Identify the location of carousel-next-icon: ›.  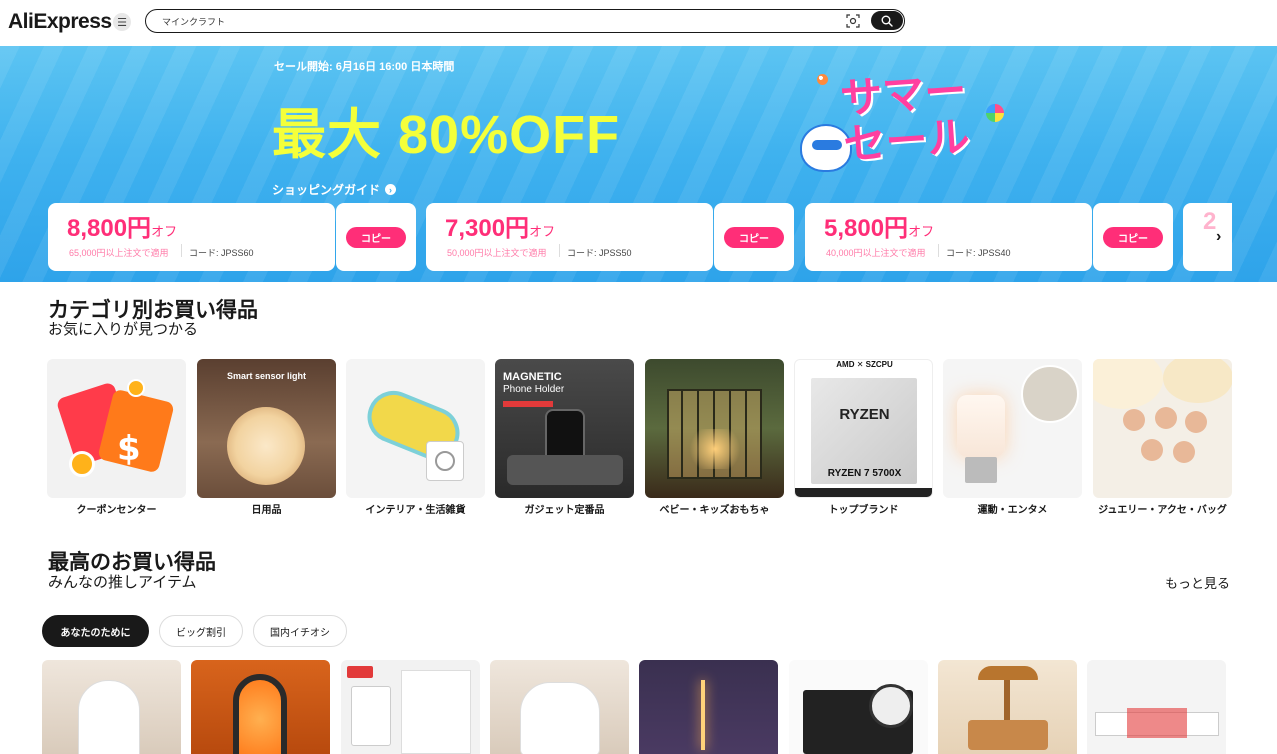
(1223, 237).